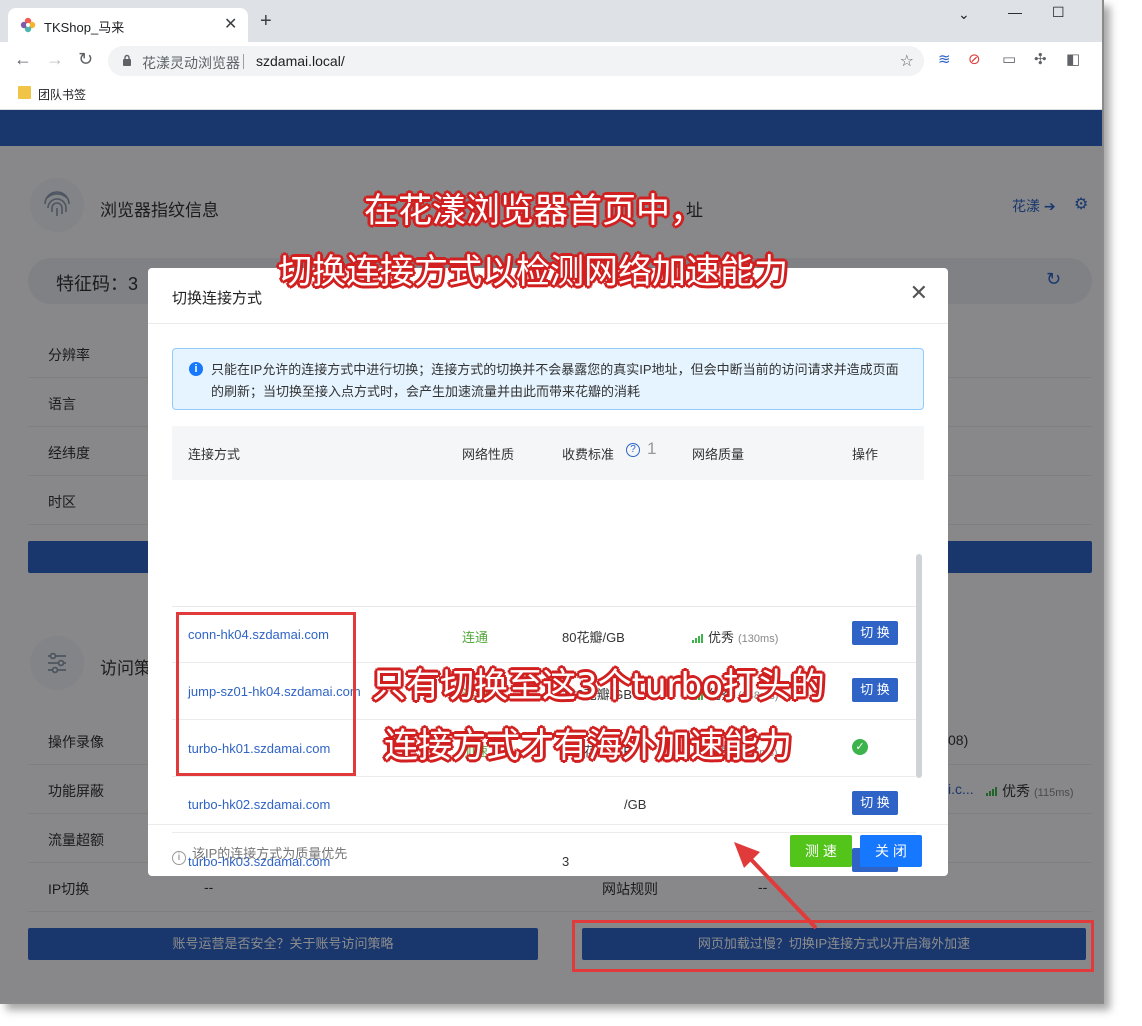 Image resolution: width=1142 pixels, height=1026 pixels. Describe the element at coordinates (127, 60) in the screenshot. I see `lock-icon` at that location.